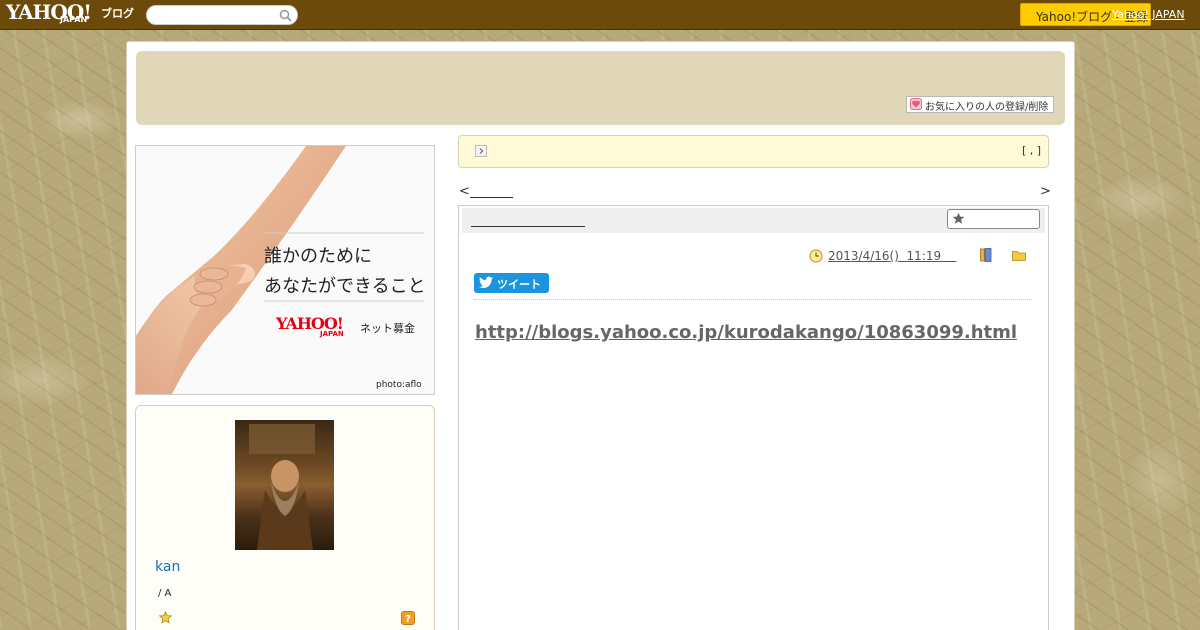 This screenshot has height=630, width=1200. I want to click on avatar, so click(284, 485).